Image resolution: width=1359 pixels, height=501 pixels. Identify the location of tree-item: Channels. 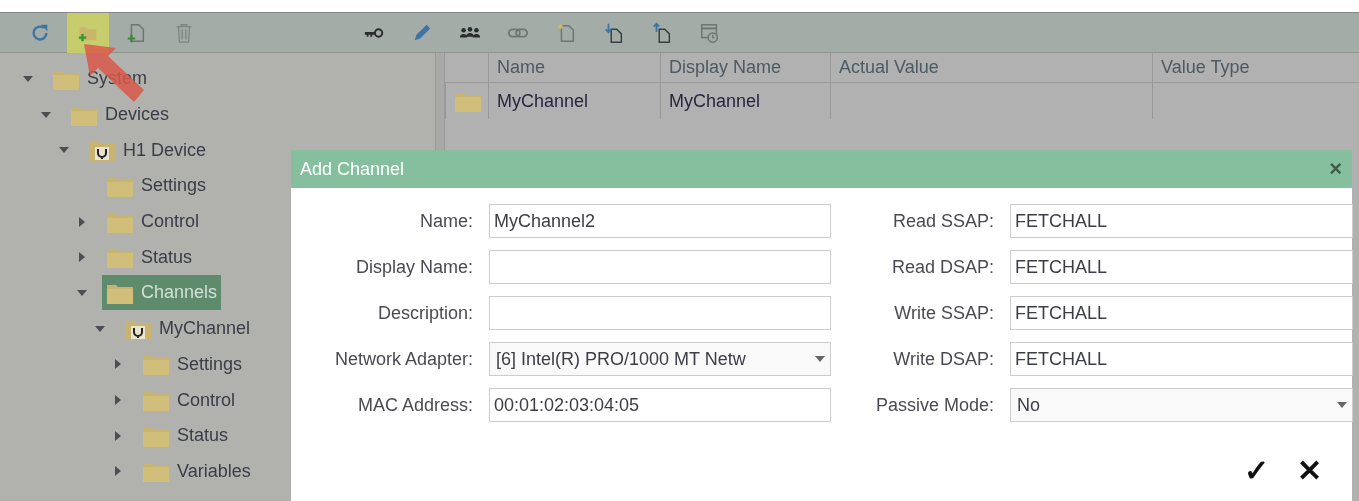
(162, 293).